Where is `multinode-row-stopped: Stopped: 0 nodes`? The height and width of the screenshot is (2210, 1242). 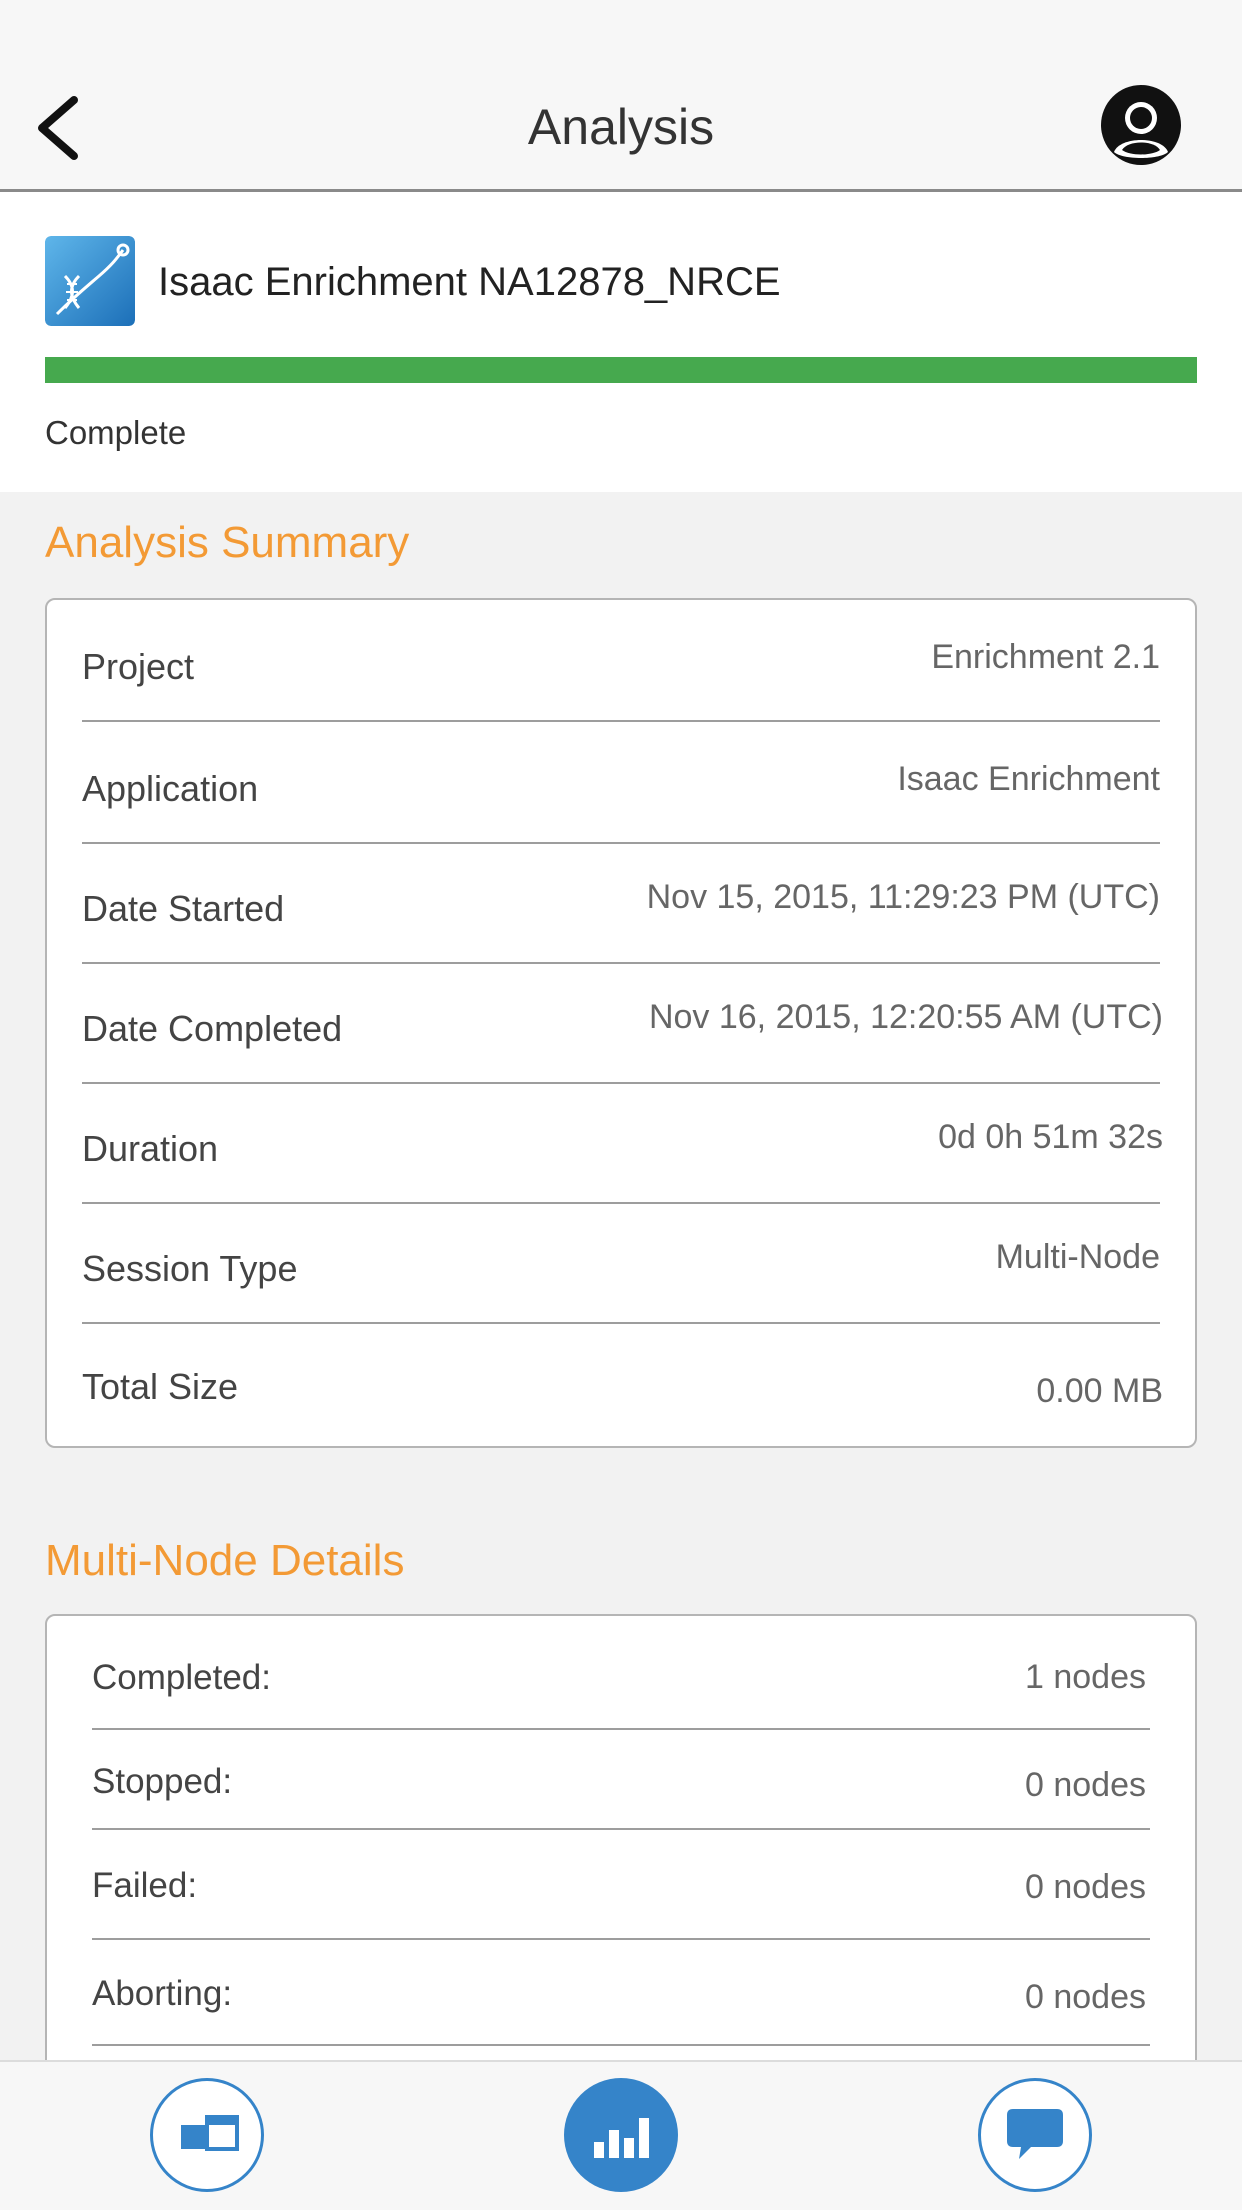 multinode-row-stopped: Stopped: 0 nodes is located at coordinates (621, 1780).